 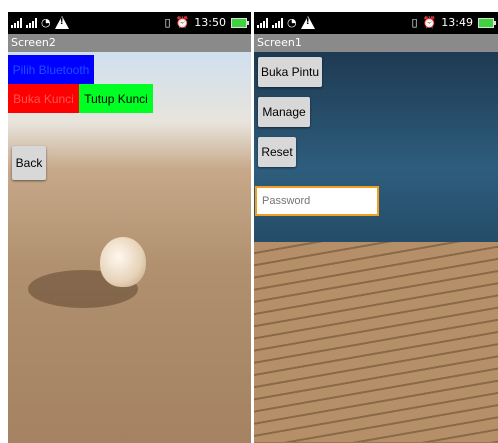 I want to click on manage-button: Manage, so click(x=284, y=112).